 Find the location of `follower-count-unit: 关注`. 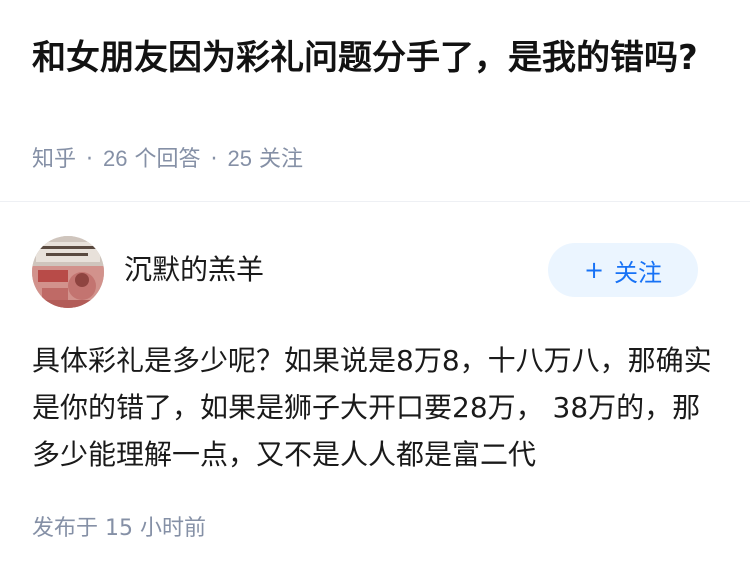

follower-count-unit: 关注 is located at coordinates (281, 159).